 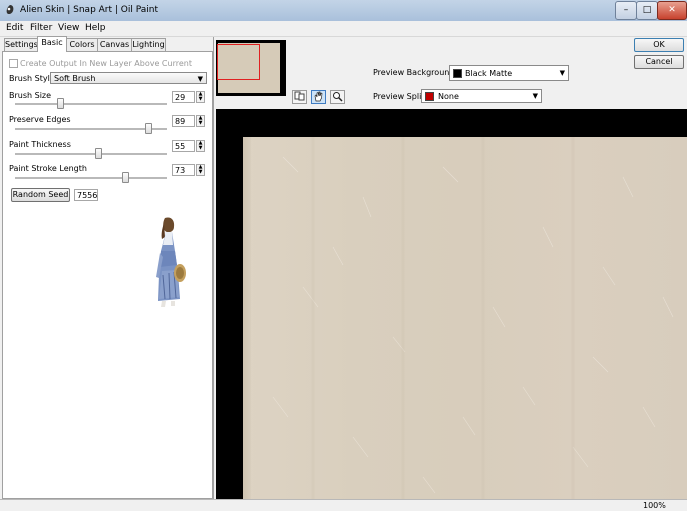 I want to click on zoom-level: 100%, so click(x=654, y=505).